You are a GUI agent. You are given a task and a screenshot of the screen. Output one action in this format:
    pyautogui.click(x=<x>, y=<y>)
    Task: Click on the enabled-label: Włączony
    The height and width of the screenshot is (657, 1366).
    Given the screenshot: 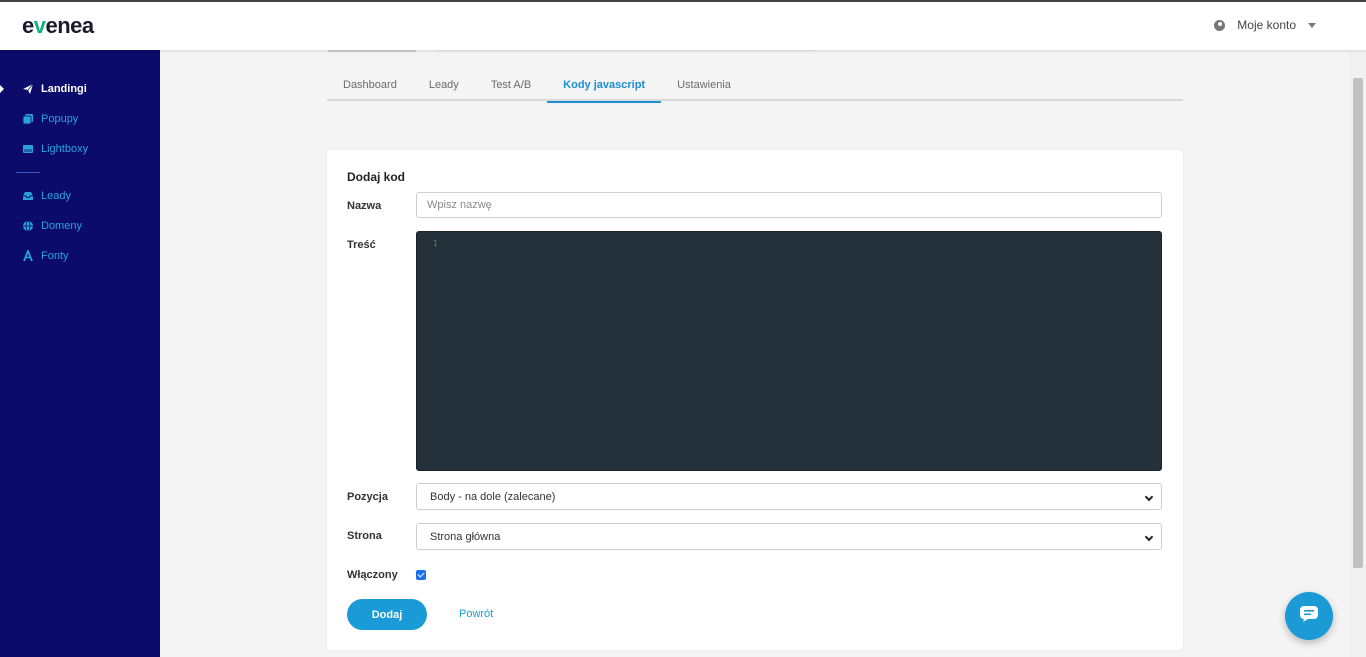 What is the action you would take?
    pyautogui.click(x=372, y=575)
    